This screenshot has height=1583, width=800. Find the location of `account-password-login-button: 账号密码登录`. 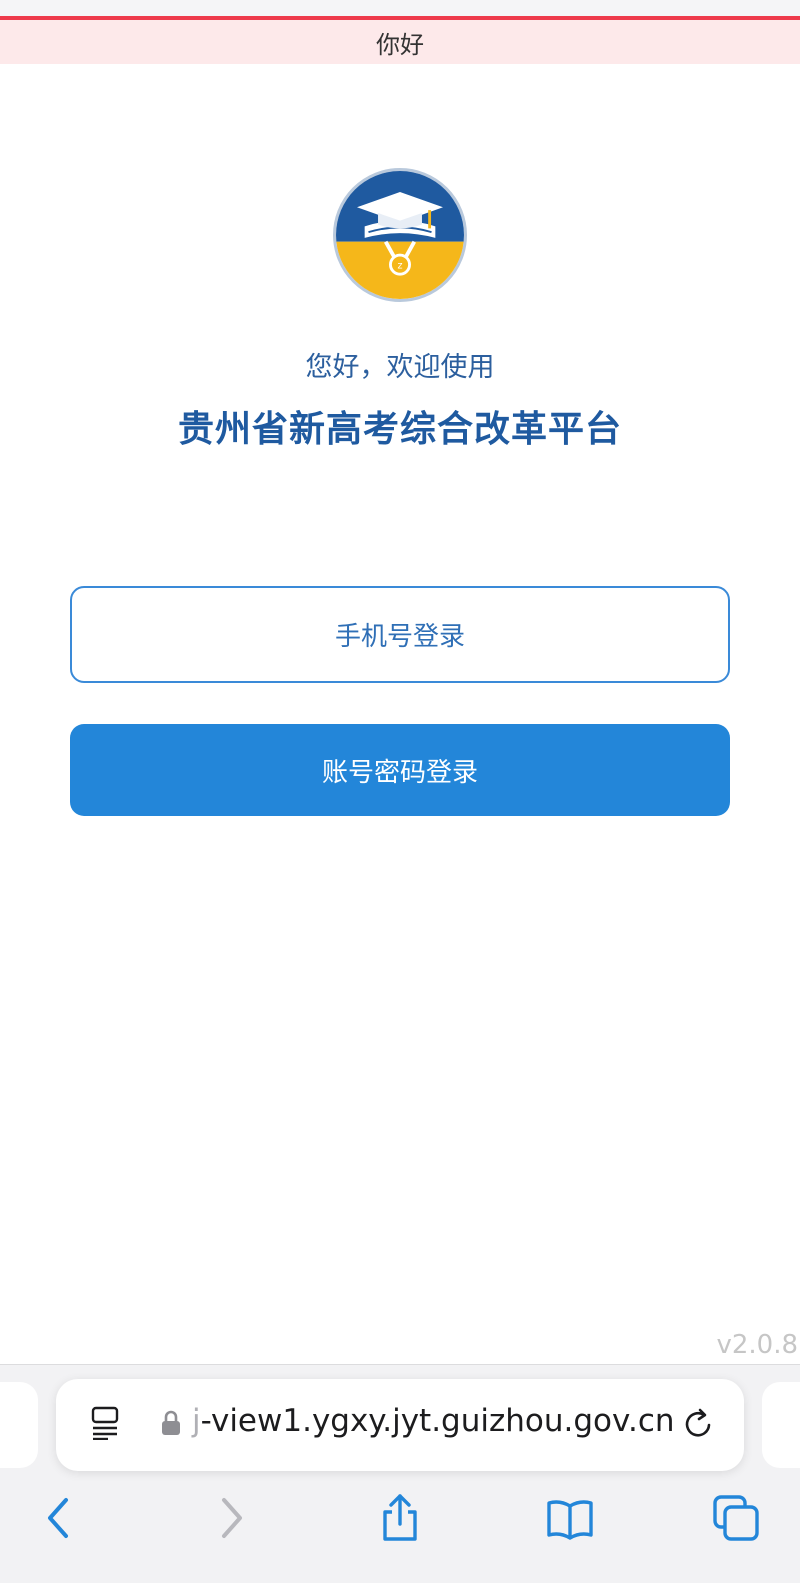

account-password-login-button: 账号密码登录 is located at coordinates (400, 770).